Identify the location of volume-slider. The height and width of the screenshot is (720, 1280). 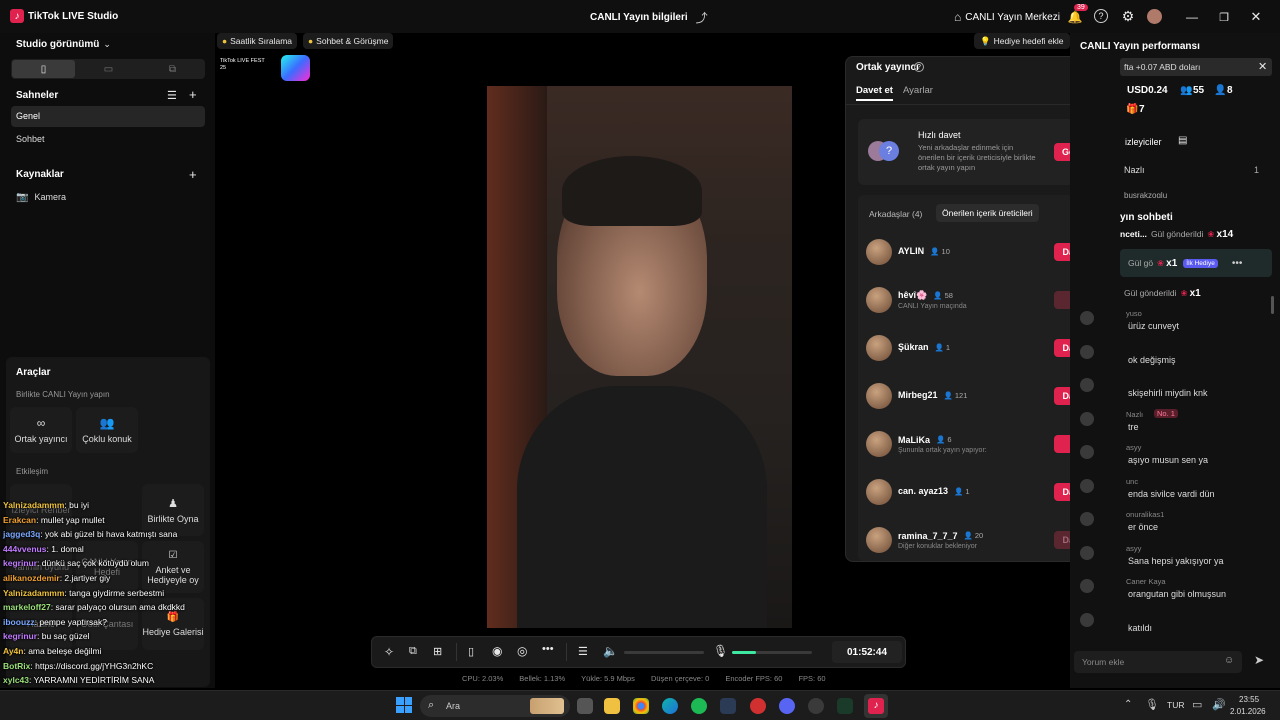
(664, 652).